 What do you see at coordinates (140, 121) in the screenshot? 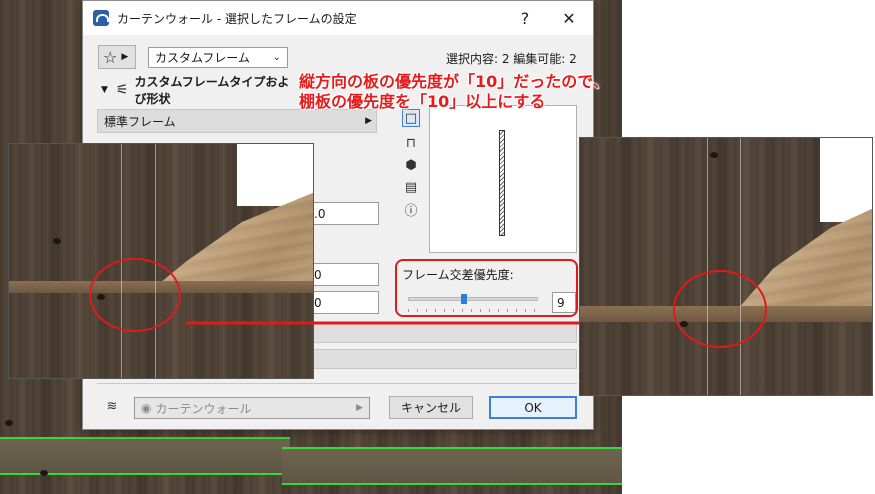
I see `frame-type-value: 標準フレーム` at bounding box center [140, 121].